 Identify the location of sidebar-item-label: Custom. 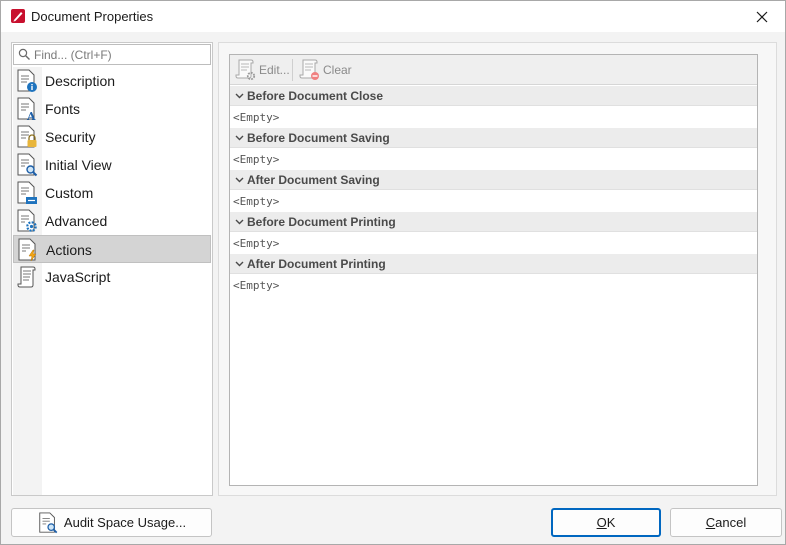
(69, 193).